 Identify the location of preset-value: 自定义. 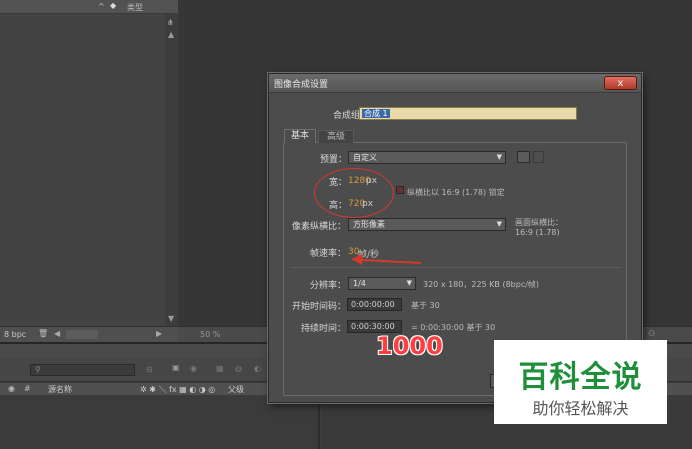
(365, 157).